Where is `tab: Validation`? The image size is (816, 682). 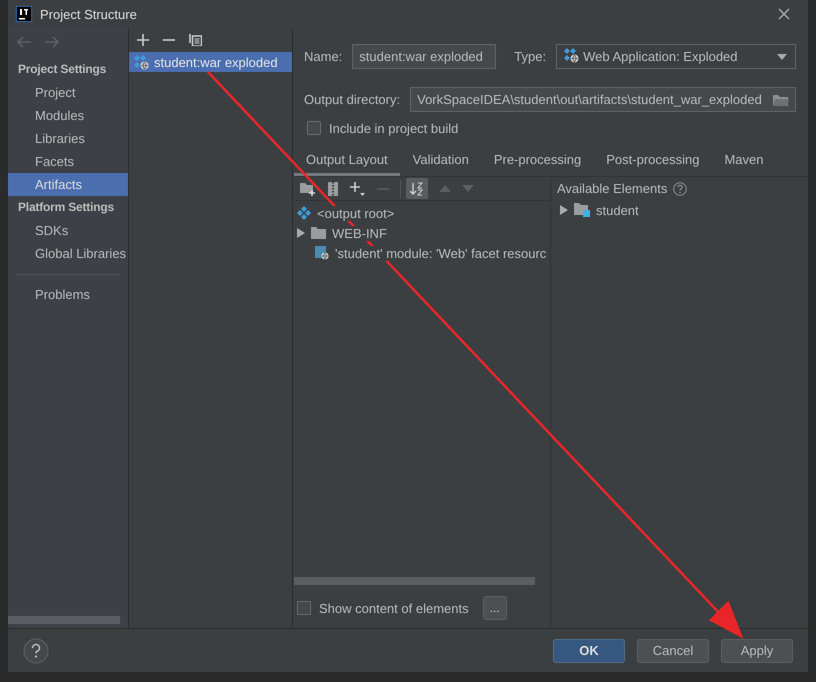
tab: Validation is located at coordinates (440, 160).